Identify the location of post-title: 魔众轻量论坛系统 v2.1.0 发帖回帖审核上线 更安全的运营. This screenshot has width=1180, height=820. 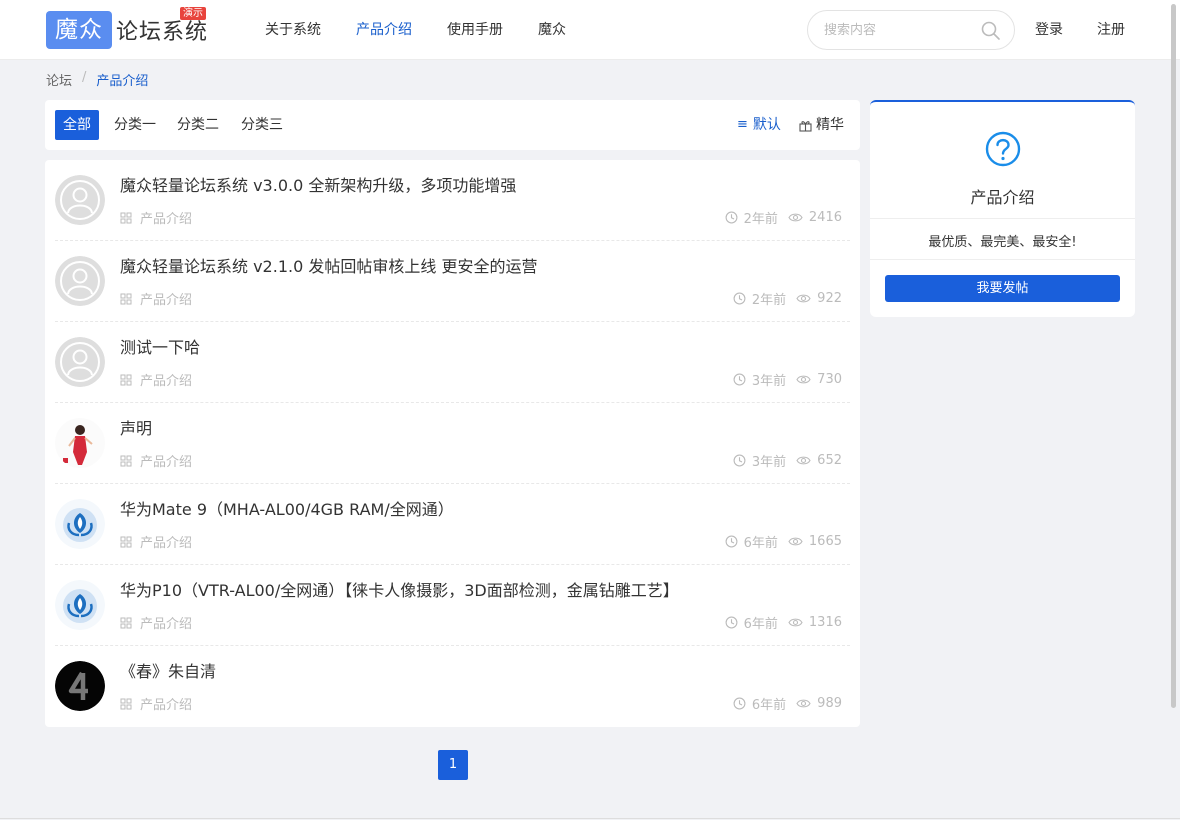
(328, 265).